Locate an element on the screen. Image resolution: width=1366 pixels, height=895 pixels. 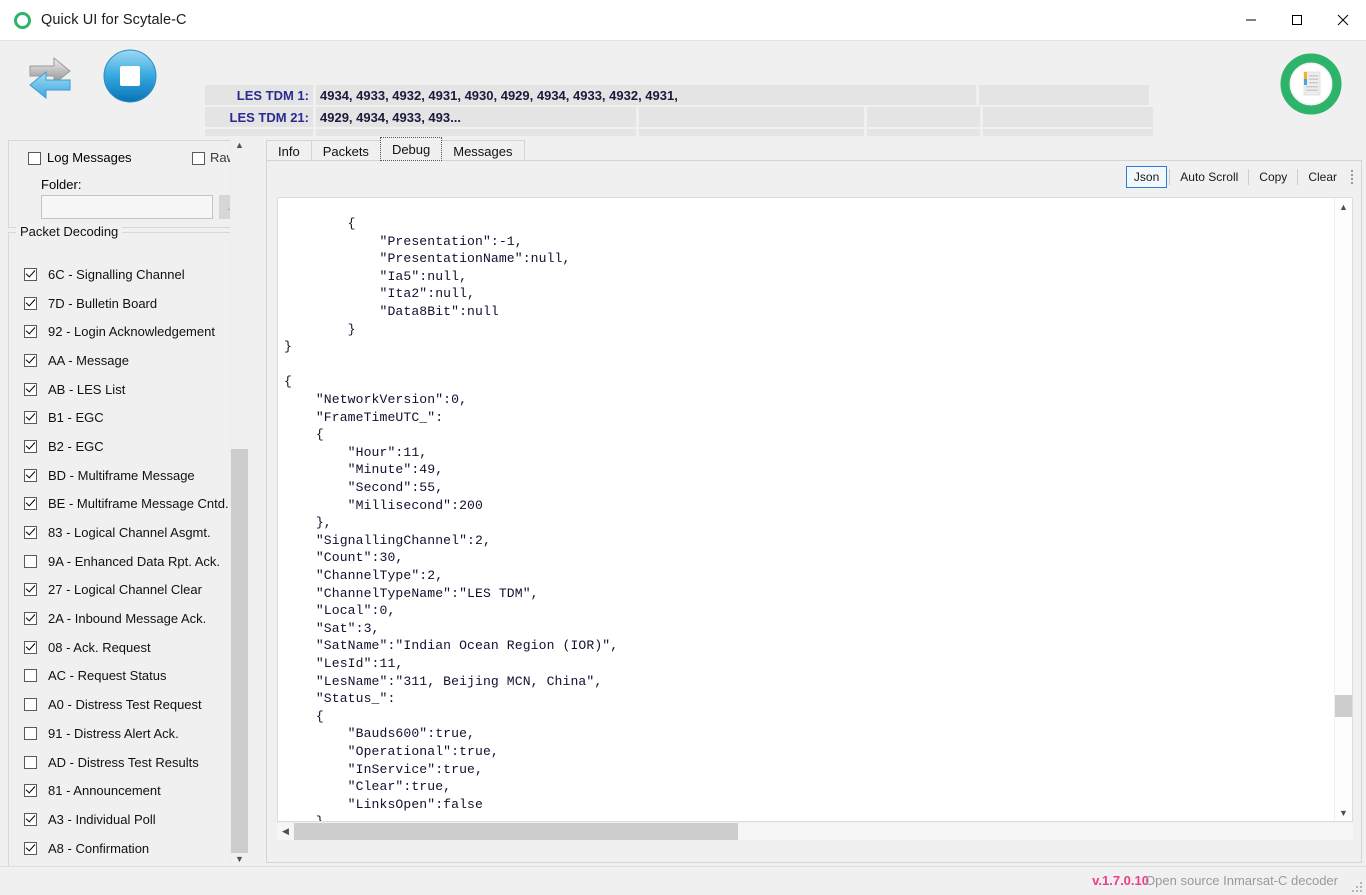
close-icon is located at coordinates (1343, 19).